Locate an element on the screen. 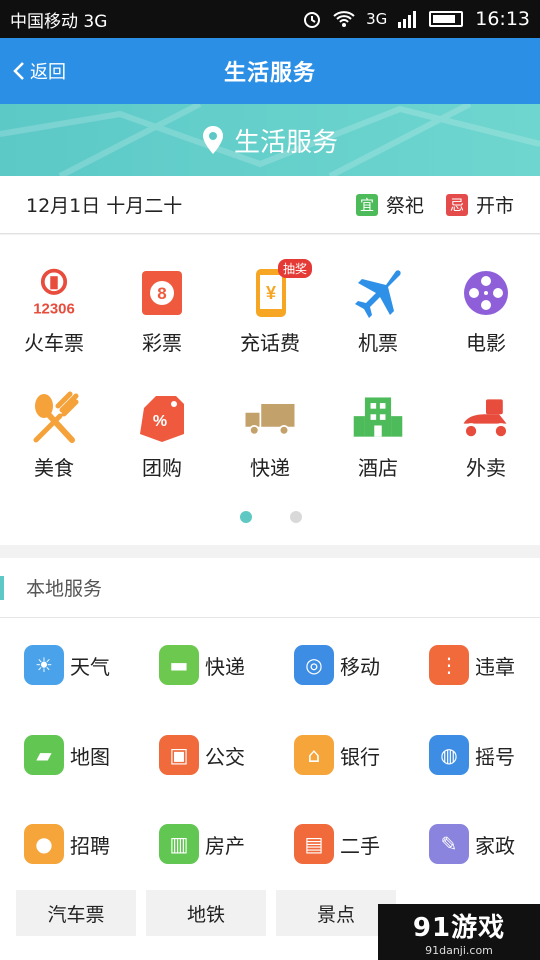 This screenshot has width=540, height=960. local-service-item: ▬ 快递 is located at coordinates (202, 665).